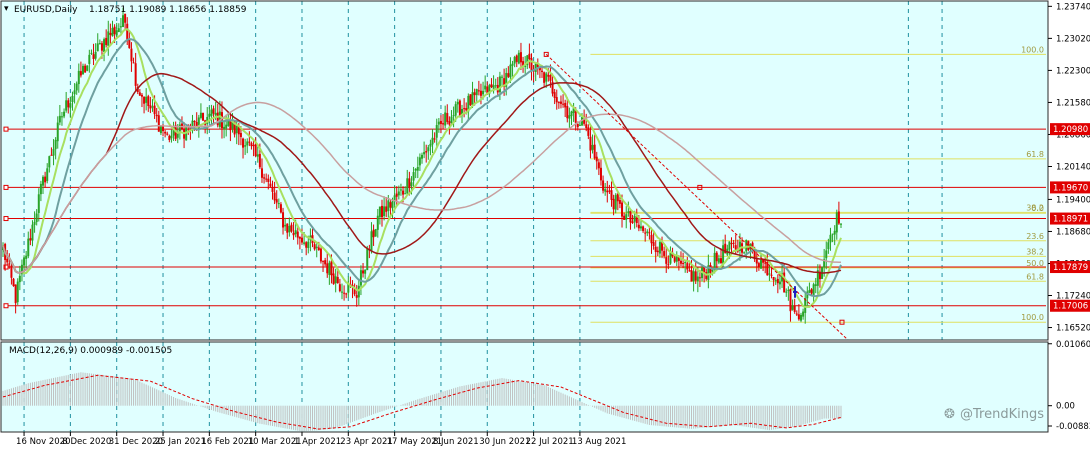  I want to click on price-level-tag-label: 1.17879, so click(1070, 268).